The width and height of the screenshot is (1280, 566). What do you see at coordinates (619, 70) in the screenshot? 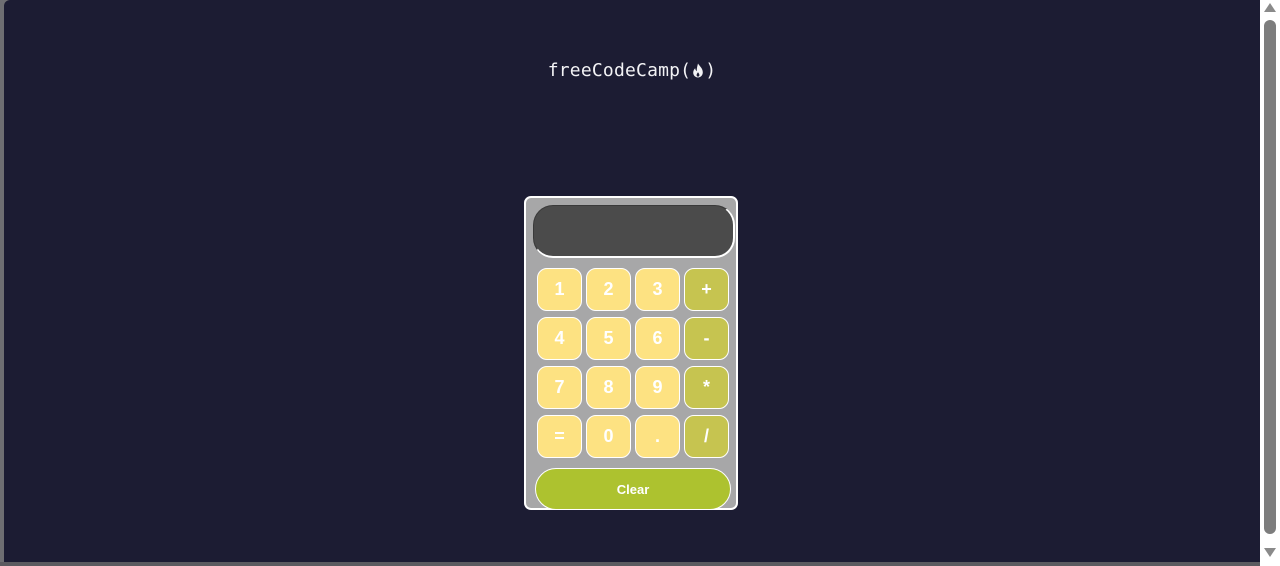
I see `logo-text-left: freeCodeCamp(` at bounding box center [619, 70].